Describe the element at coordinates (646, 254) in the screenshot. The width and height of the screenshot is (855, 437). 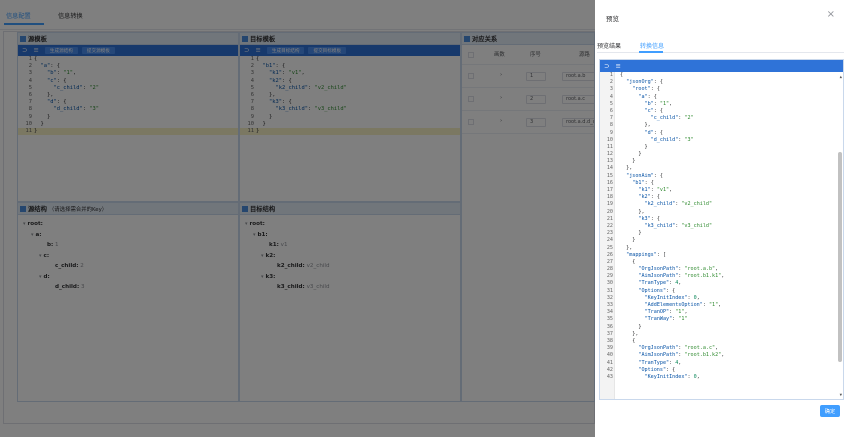
I see `code-text: "mappings": [` at that location.